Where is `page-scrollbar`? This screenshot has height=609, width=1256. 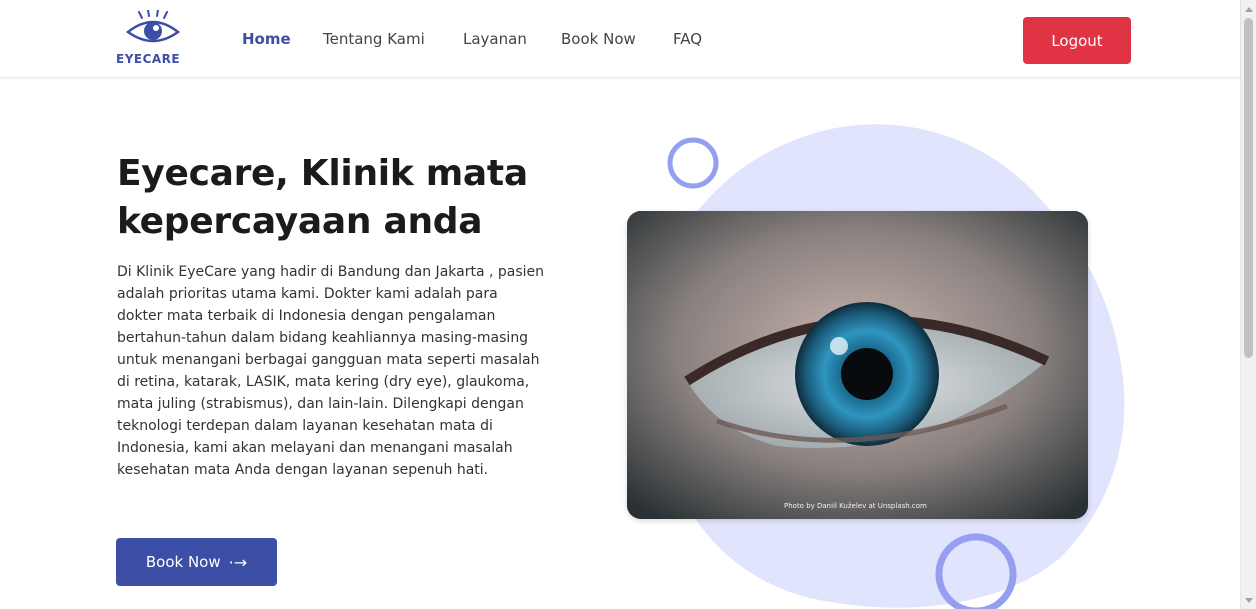
page-scrollbar is located at coordinates (1248, 304).